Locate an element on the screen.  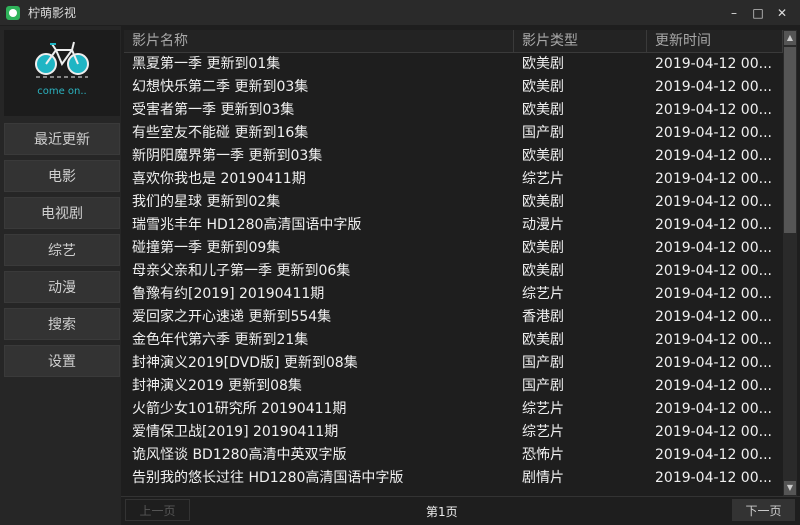
close-button: ✕ is located at coordinates (782, 12).